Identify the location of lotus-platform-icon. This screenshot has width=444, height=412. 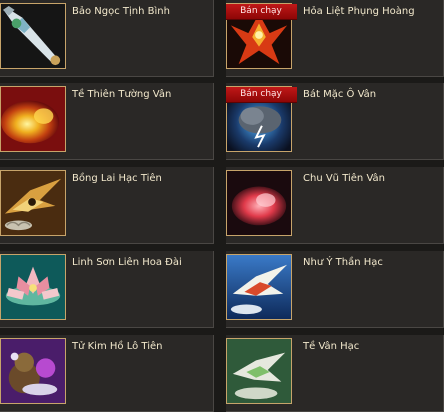
(33, 287).